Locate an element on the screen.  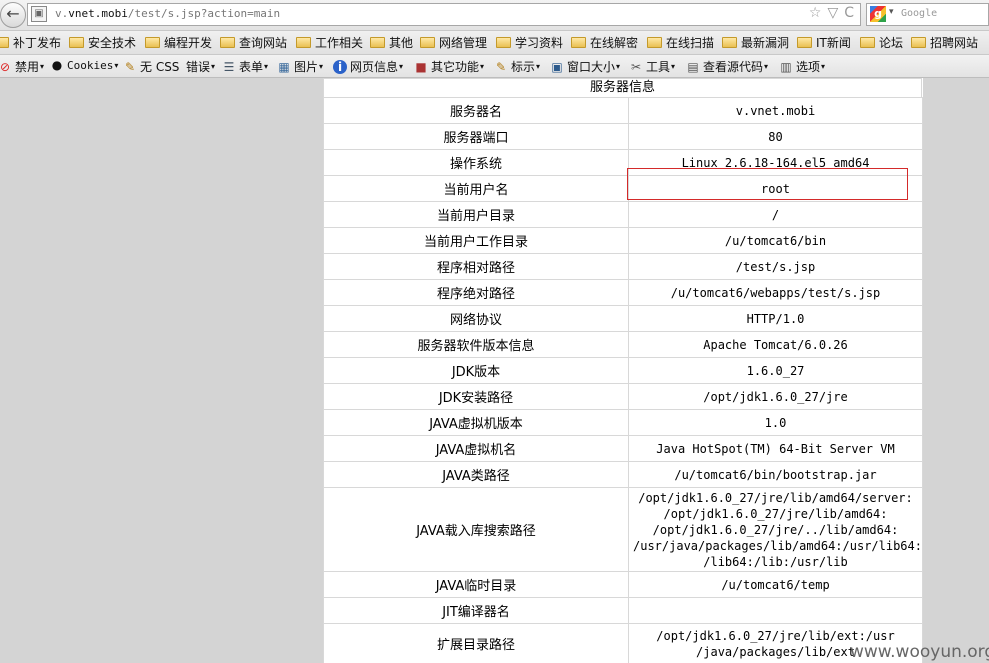
row-label: 操作系统 is located at coordinates (476, 162).